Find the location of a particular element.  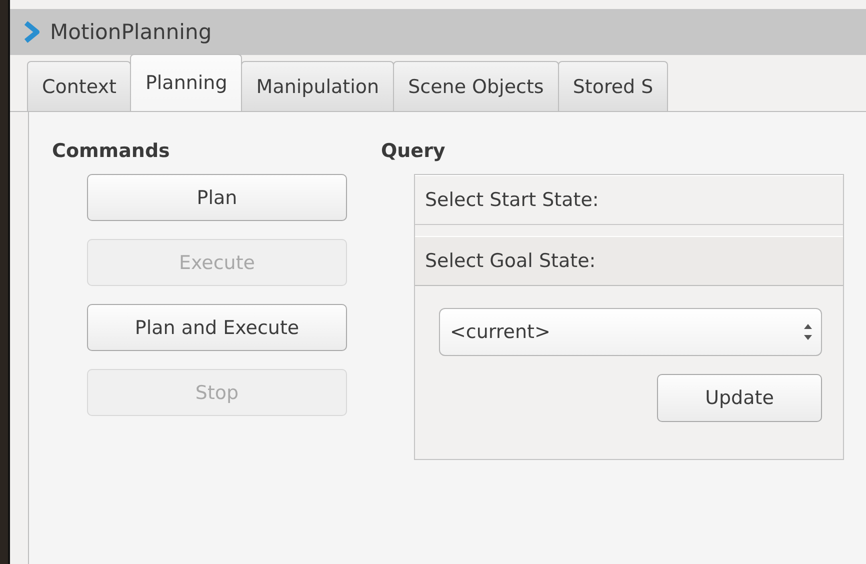

toolbox-header: Select Start State: is located at coordinates (629, 200).